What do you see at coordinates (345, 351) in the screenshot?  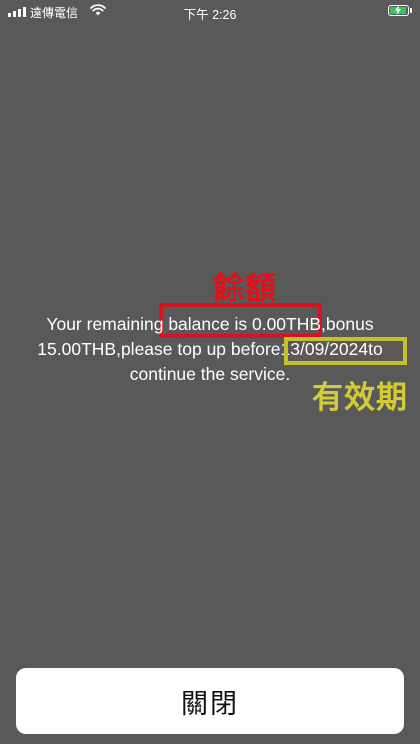 I see `expiry-highlight-box` at bounding box center [345, 351].